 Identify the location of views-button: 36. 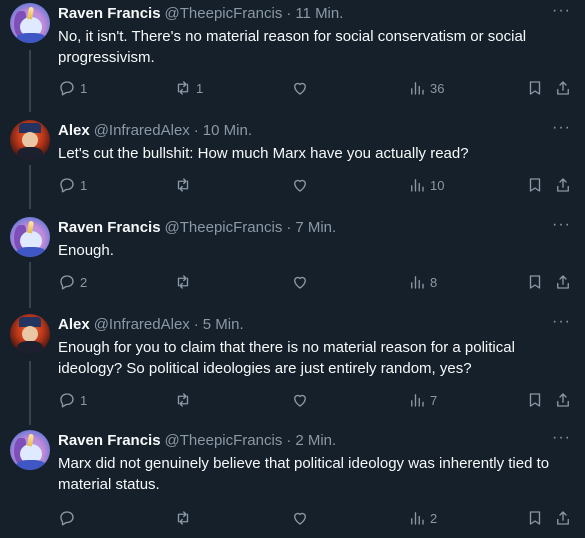
(426, 88).